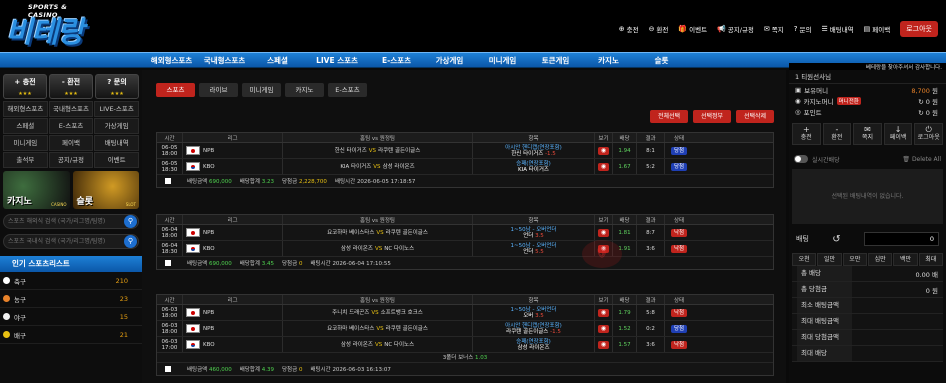 This screenshot has width=946, height=383. Describe the element at coordinates (867, 134) in the screenshot. I see `shortcut-button: ✉ 쪽지` at that location.